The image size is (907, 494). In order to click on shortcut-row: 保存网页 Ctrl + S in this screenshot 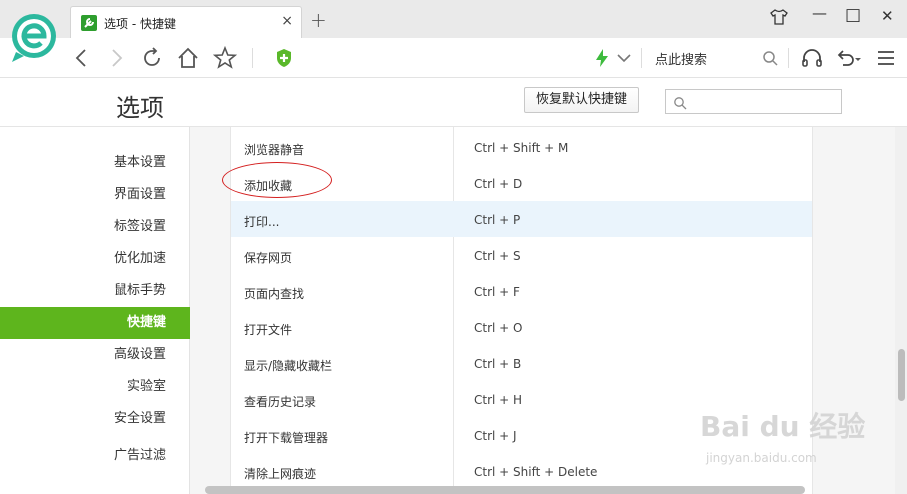, I will do `click(521, 255)`.